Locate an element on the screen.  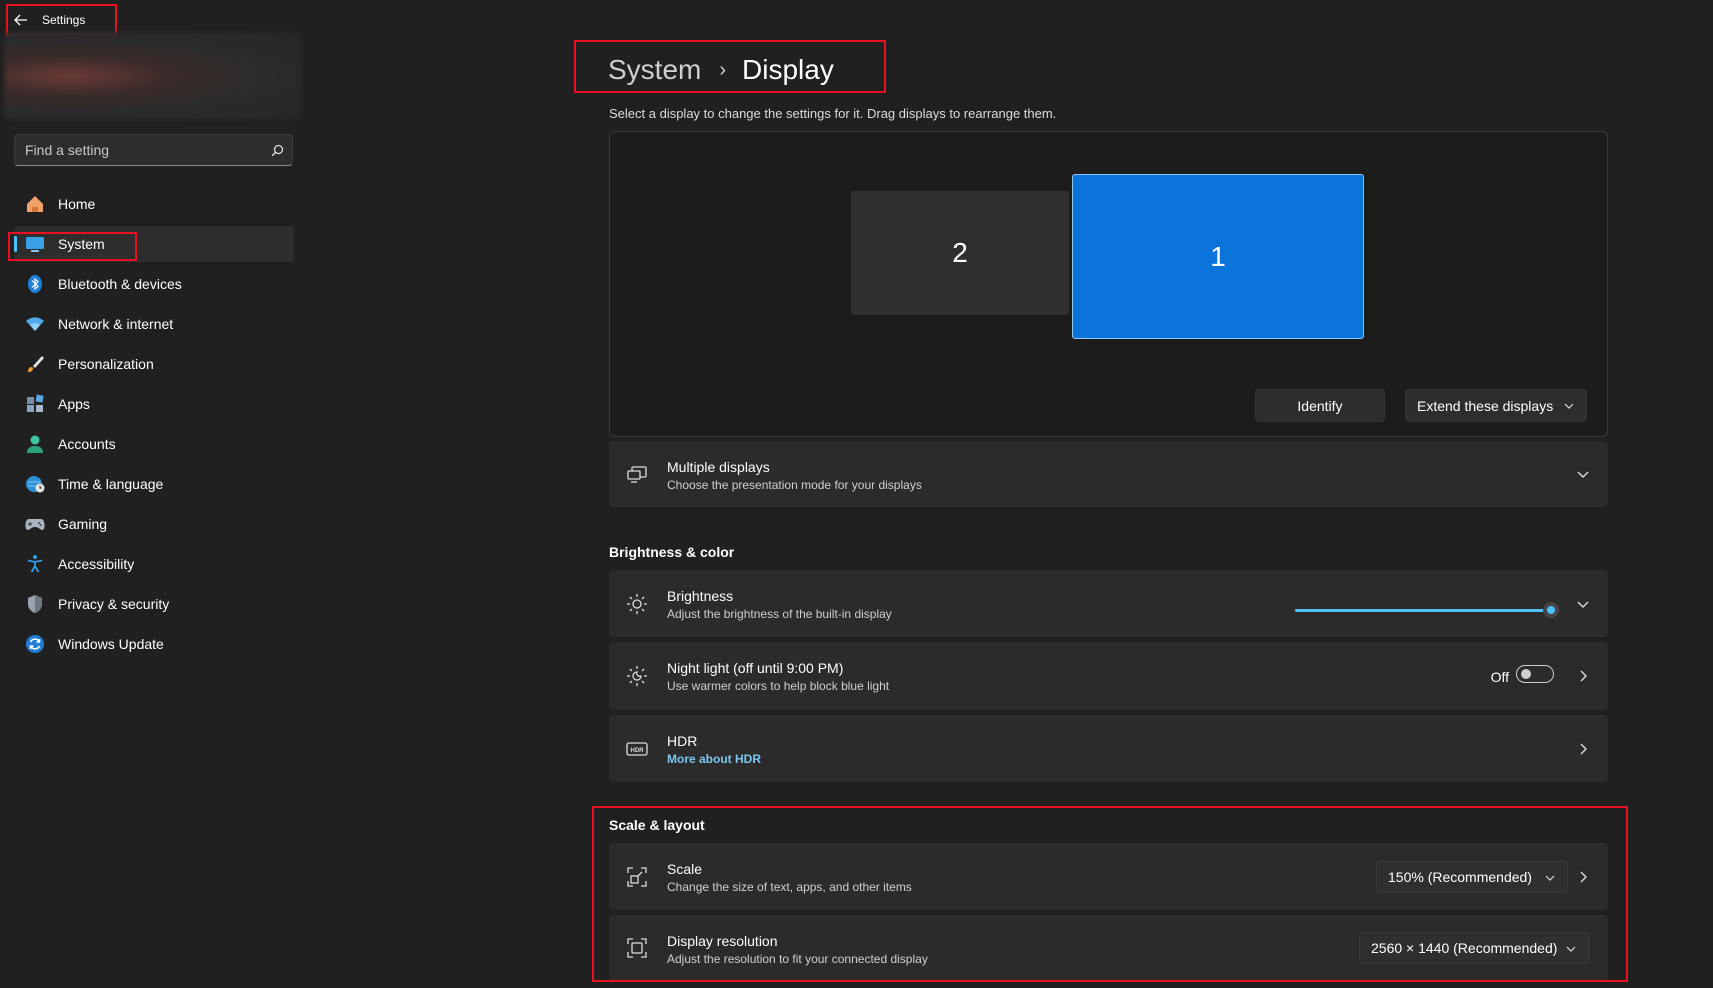
scale-dropdown: 150% (Recommended) is located at coordinates (1472, 877).